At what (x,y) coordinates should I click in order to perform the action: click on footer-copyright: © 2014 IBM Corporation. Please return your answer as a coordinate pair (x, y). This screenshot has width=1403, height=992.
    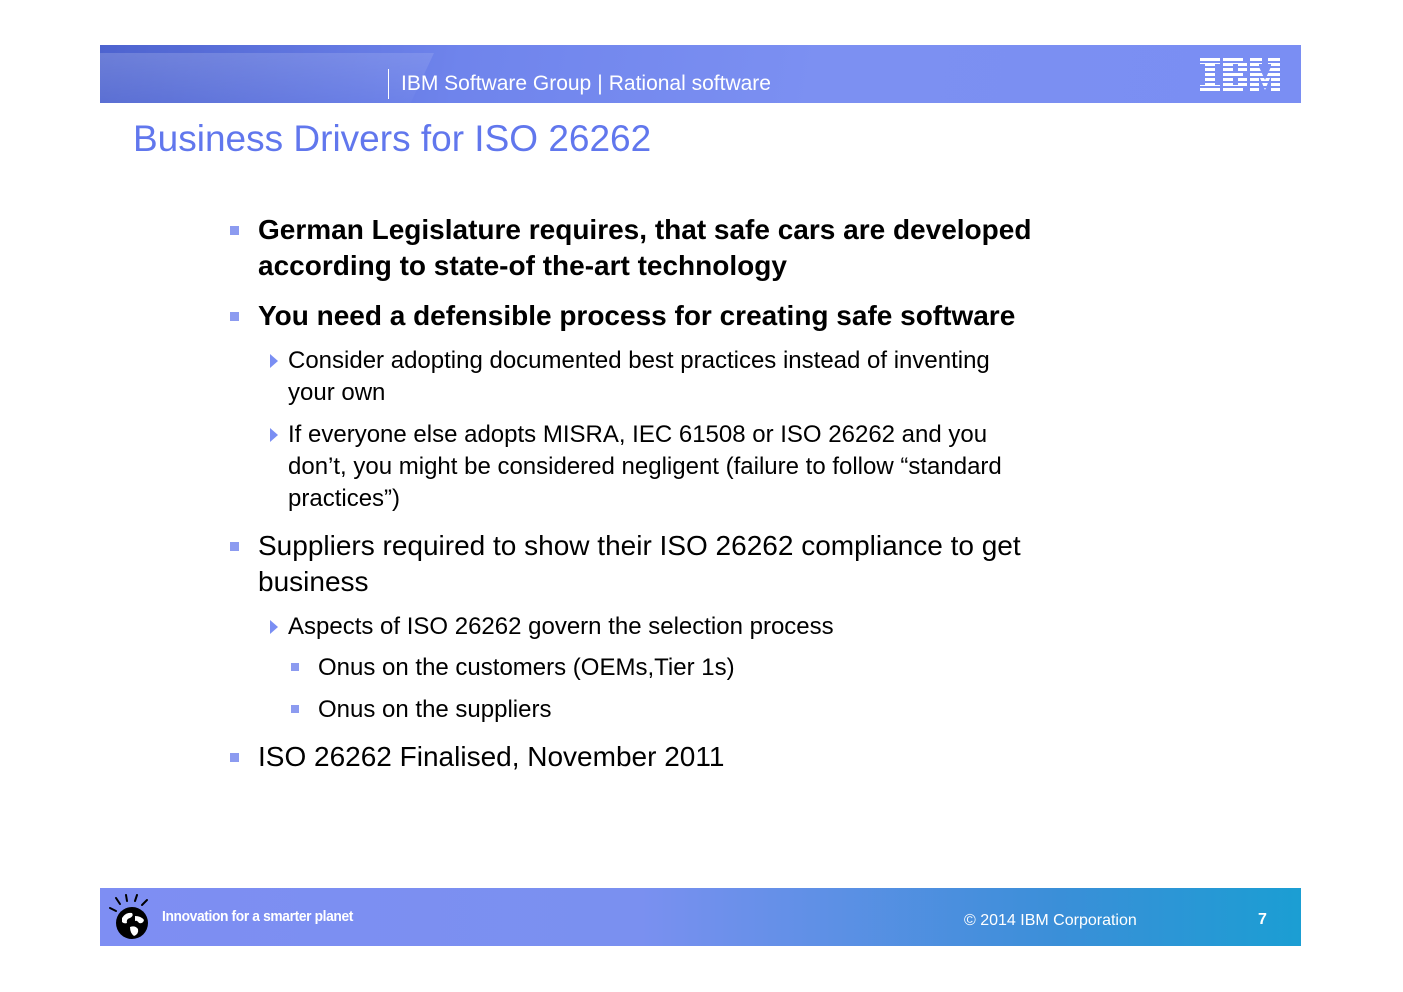
    Looking at the image, I should click on (1050, 920).